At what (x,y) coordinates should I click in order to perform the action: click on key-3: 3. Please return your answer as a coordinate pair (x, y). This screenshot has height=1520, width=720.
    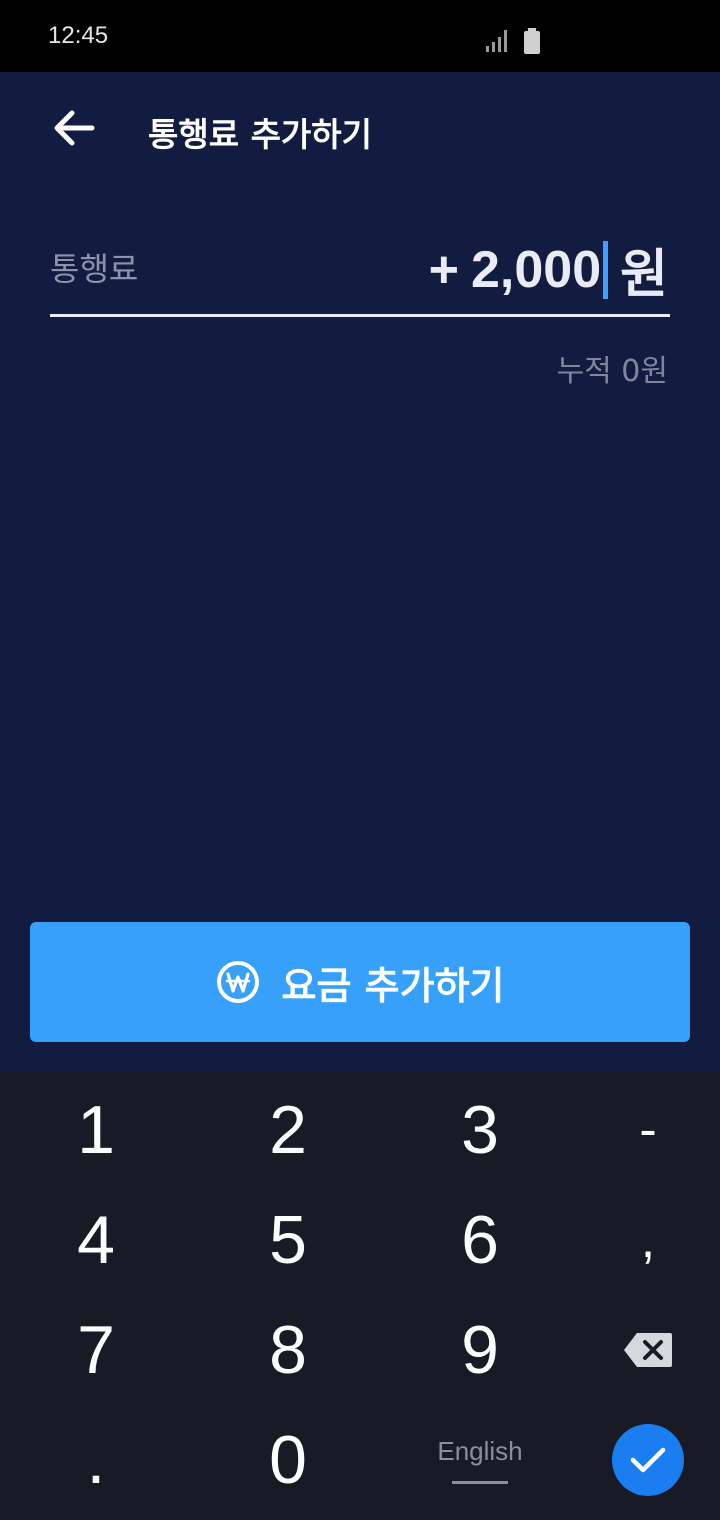
    Looking at the image, I should click on (480, 1130).